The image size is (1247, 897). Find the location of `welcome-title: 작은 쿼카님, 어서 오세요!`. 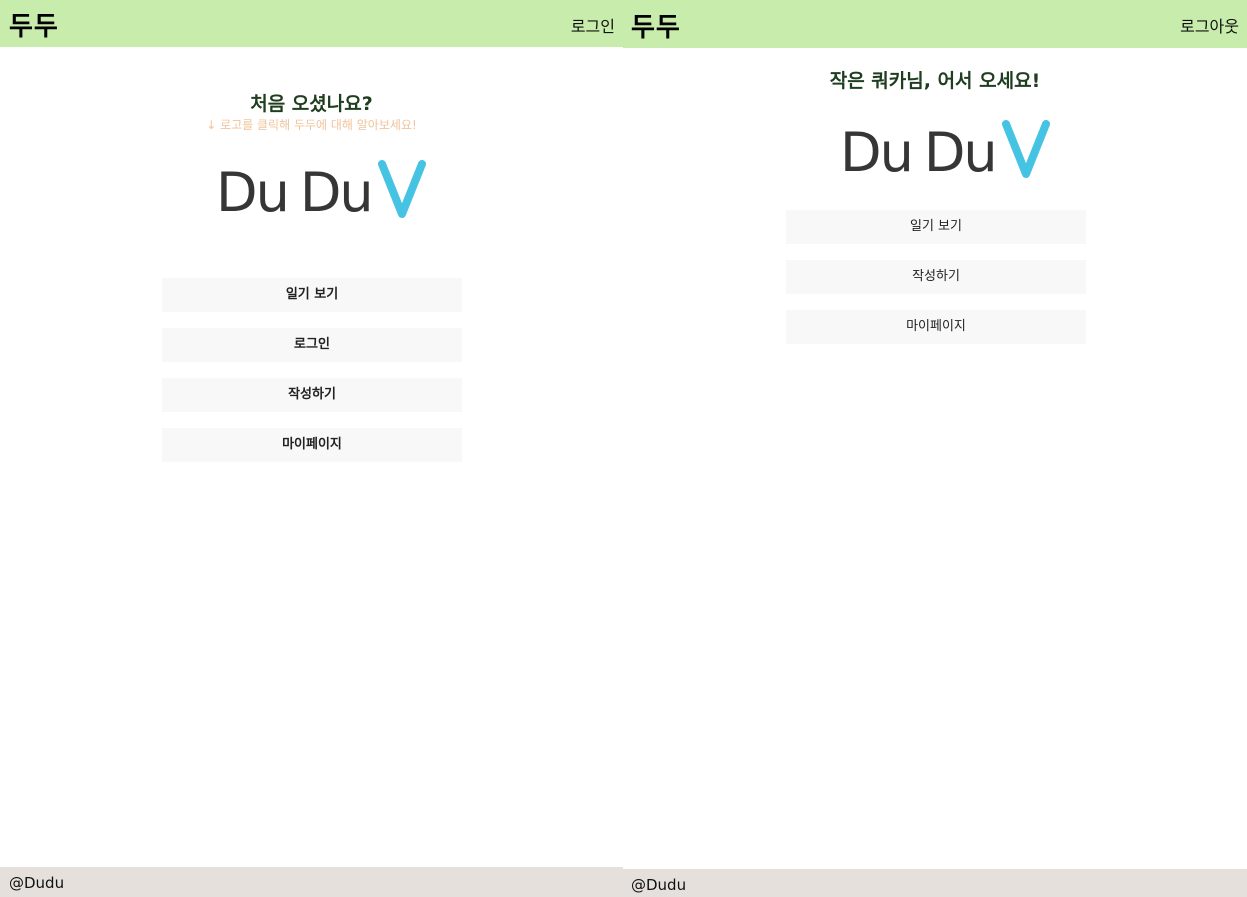

welcome-title: 작은 쿼카님, 어서 오세요! is located at coordinates (935, 81).